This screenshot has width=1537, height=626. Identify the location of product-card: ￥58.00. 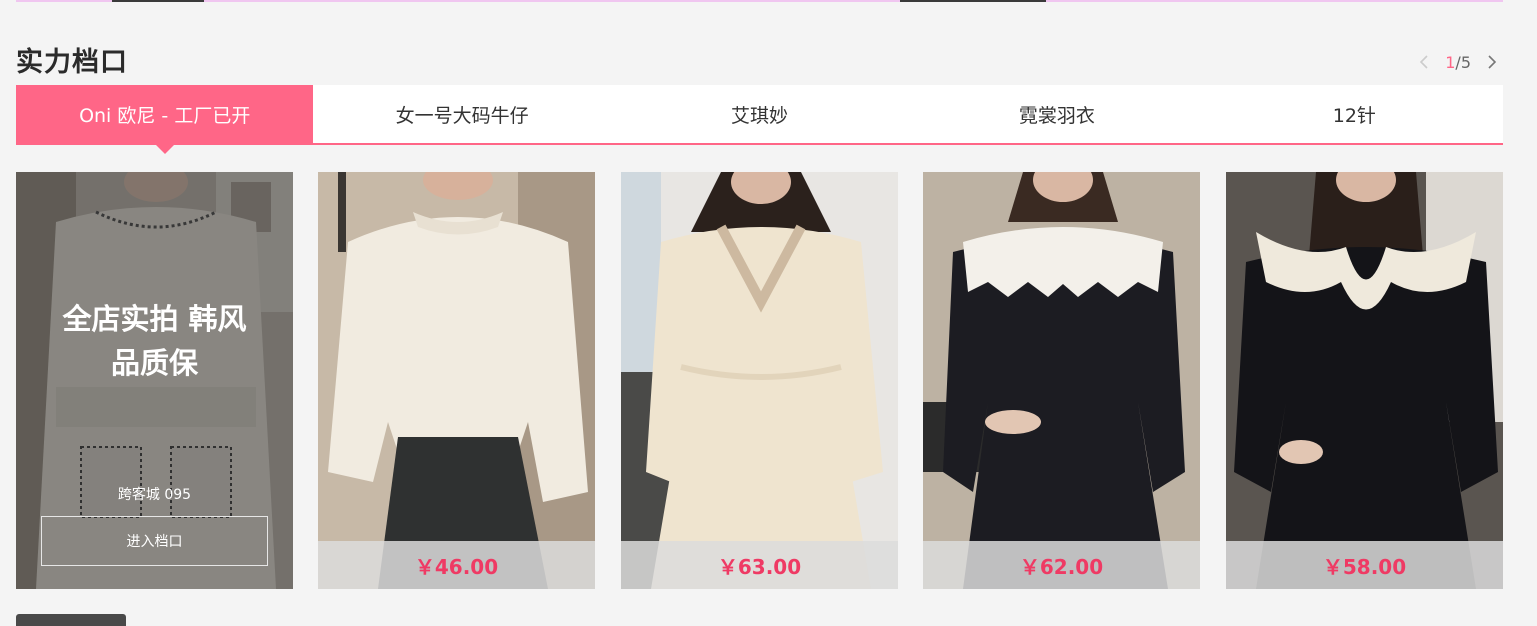
(1364, 380).